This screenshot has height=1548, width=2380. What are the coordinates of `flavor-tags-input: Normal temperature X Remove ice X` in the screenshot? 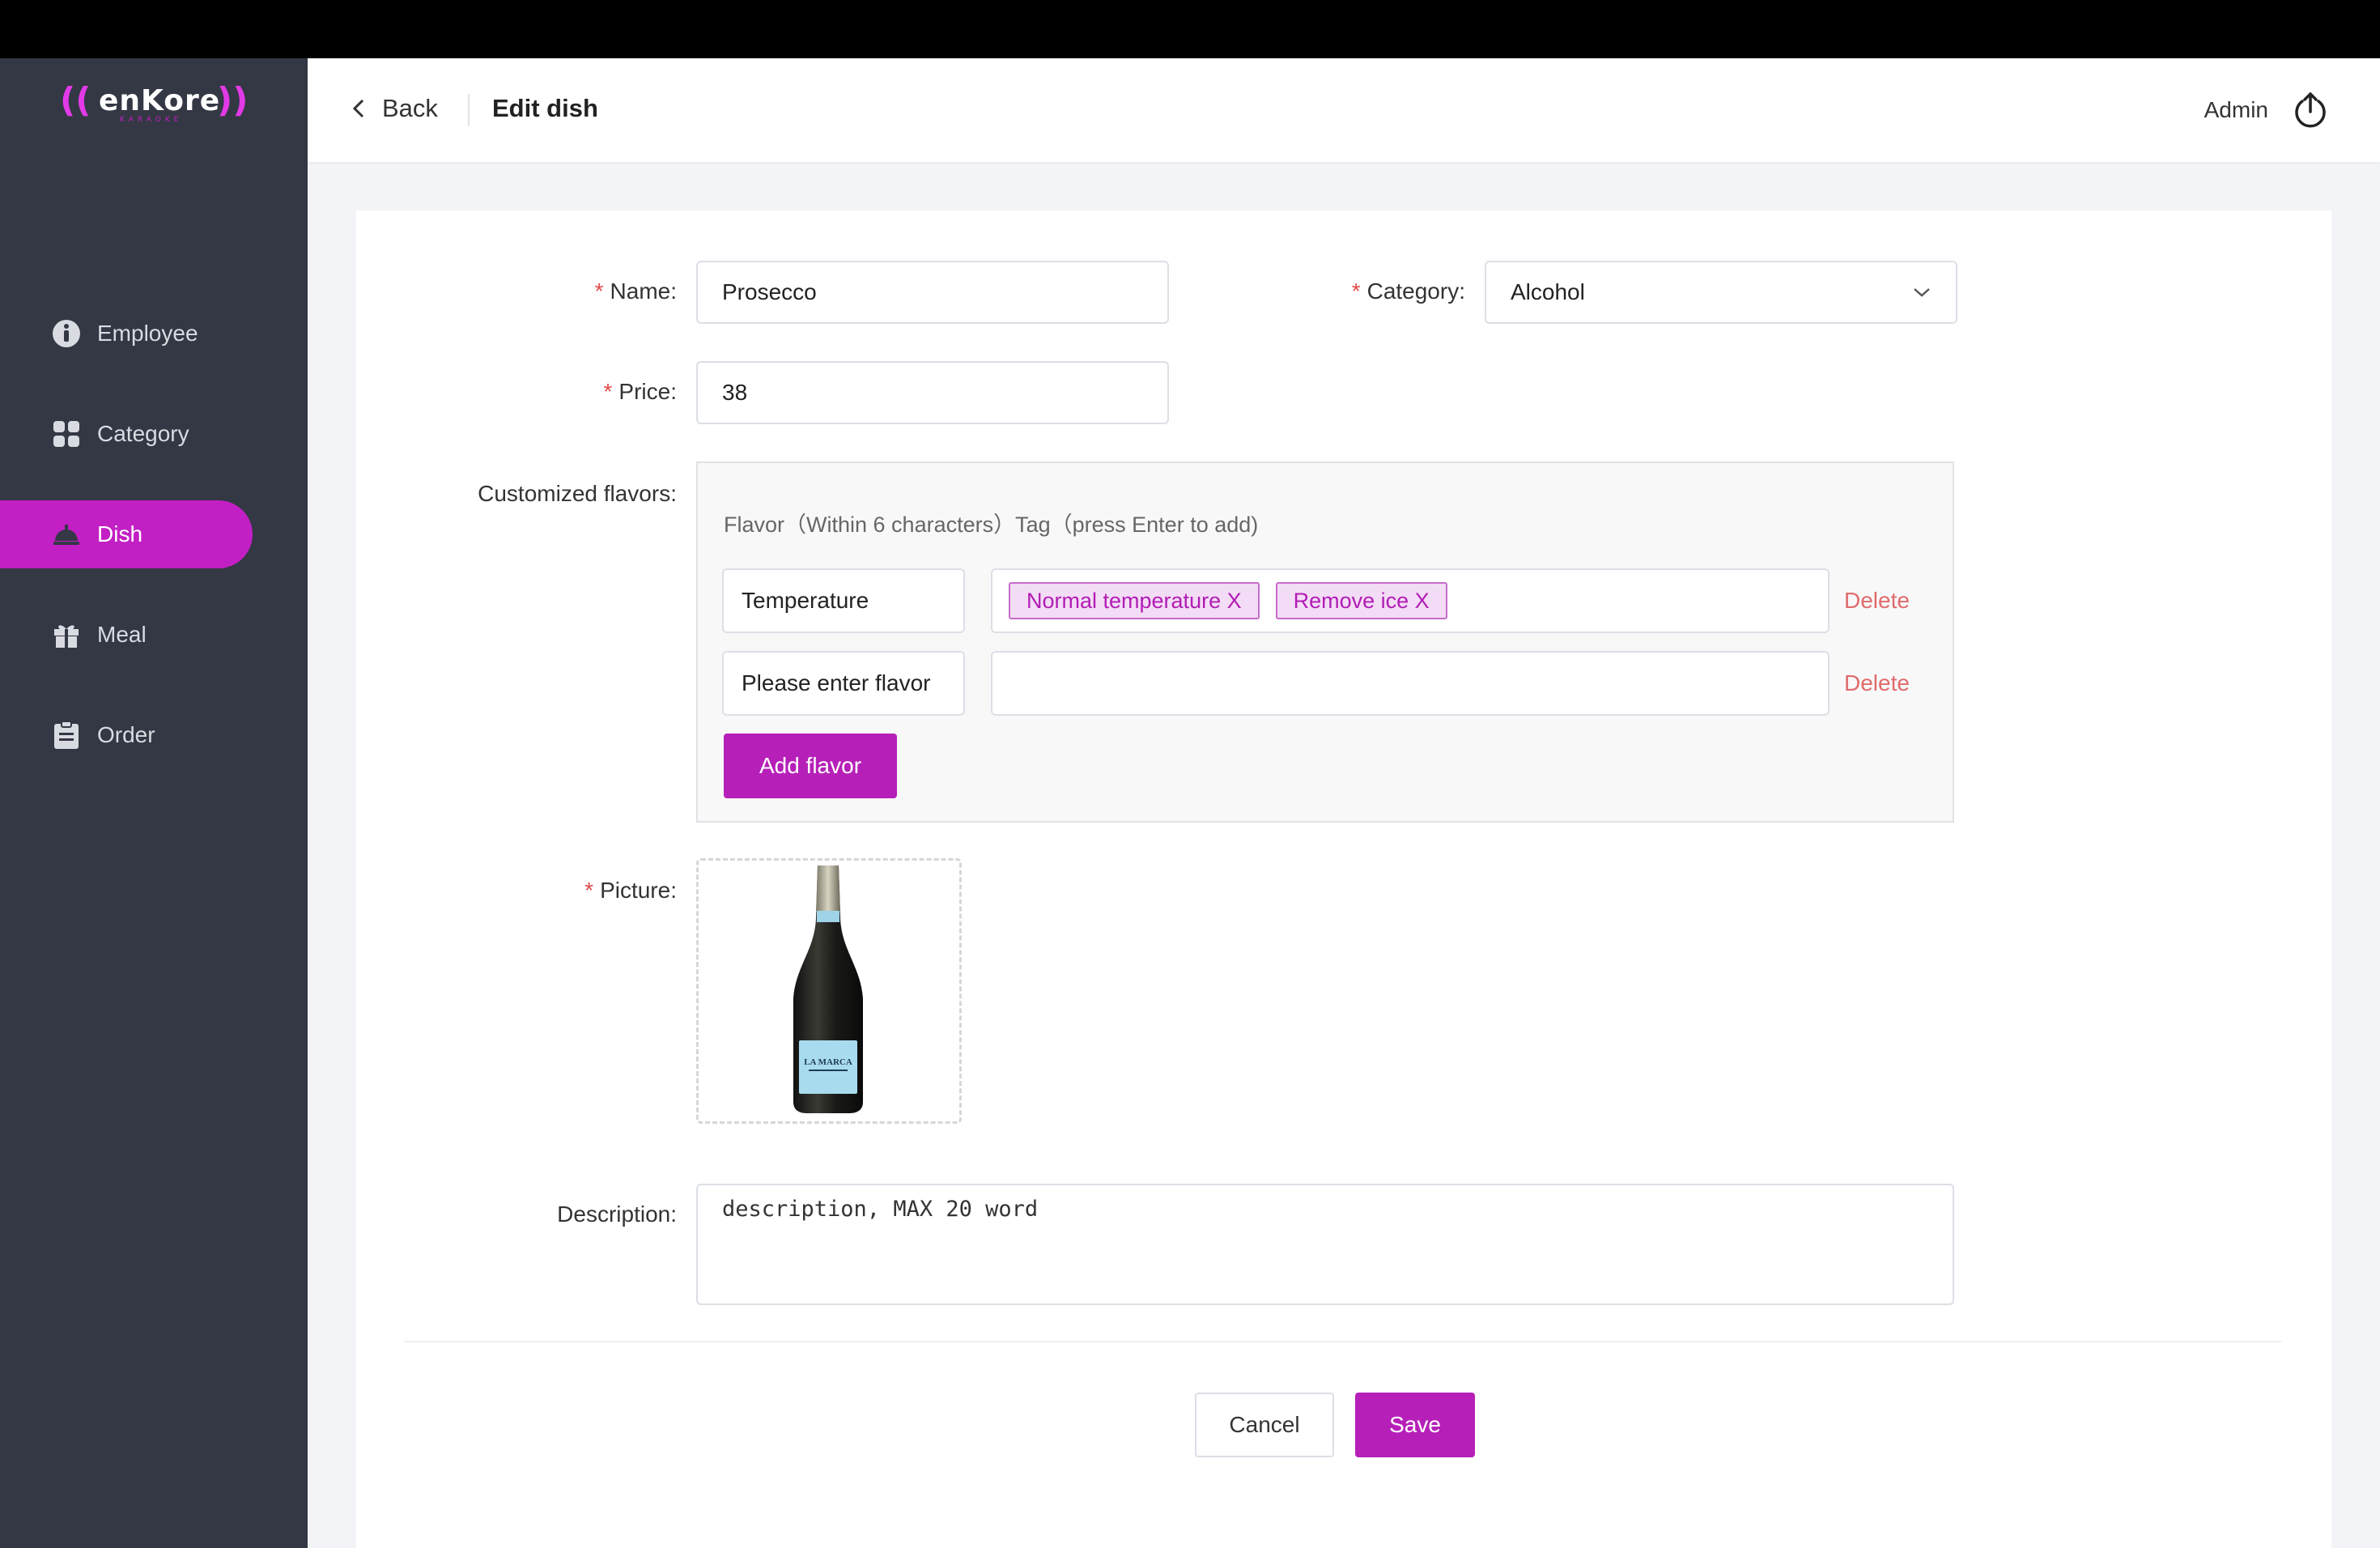 It's located at (1410, 601).